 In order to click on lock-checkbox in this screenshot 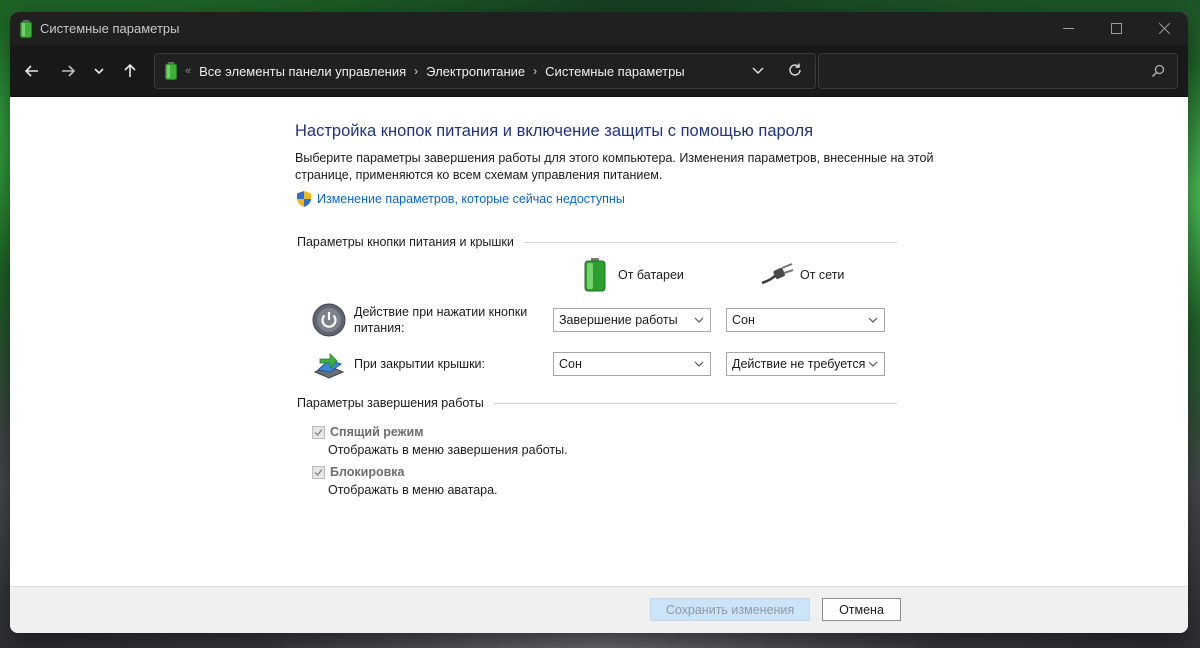, I will do `click(318, 472)`.